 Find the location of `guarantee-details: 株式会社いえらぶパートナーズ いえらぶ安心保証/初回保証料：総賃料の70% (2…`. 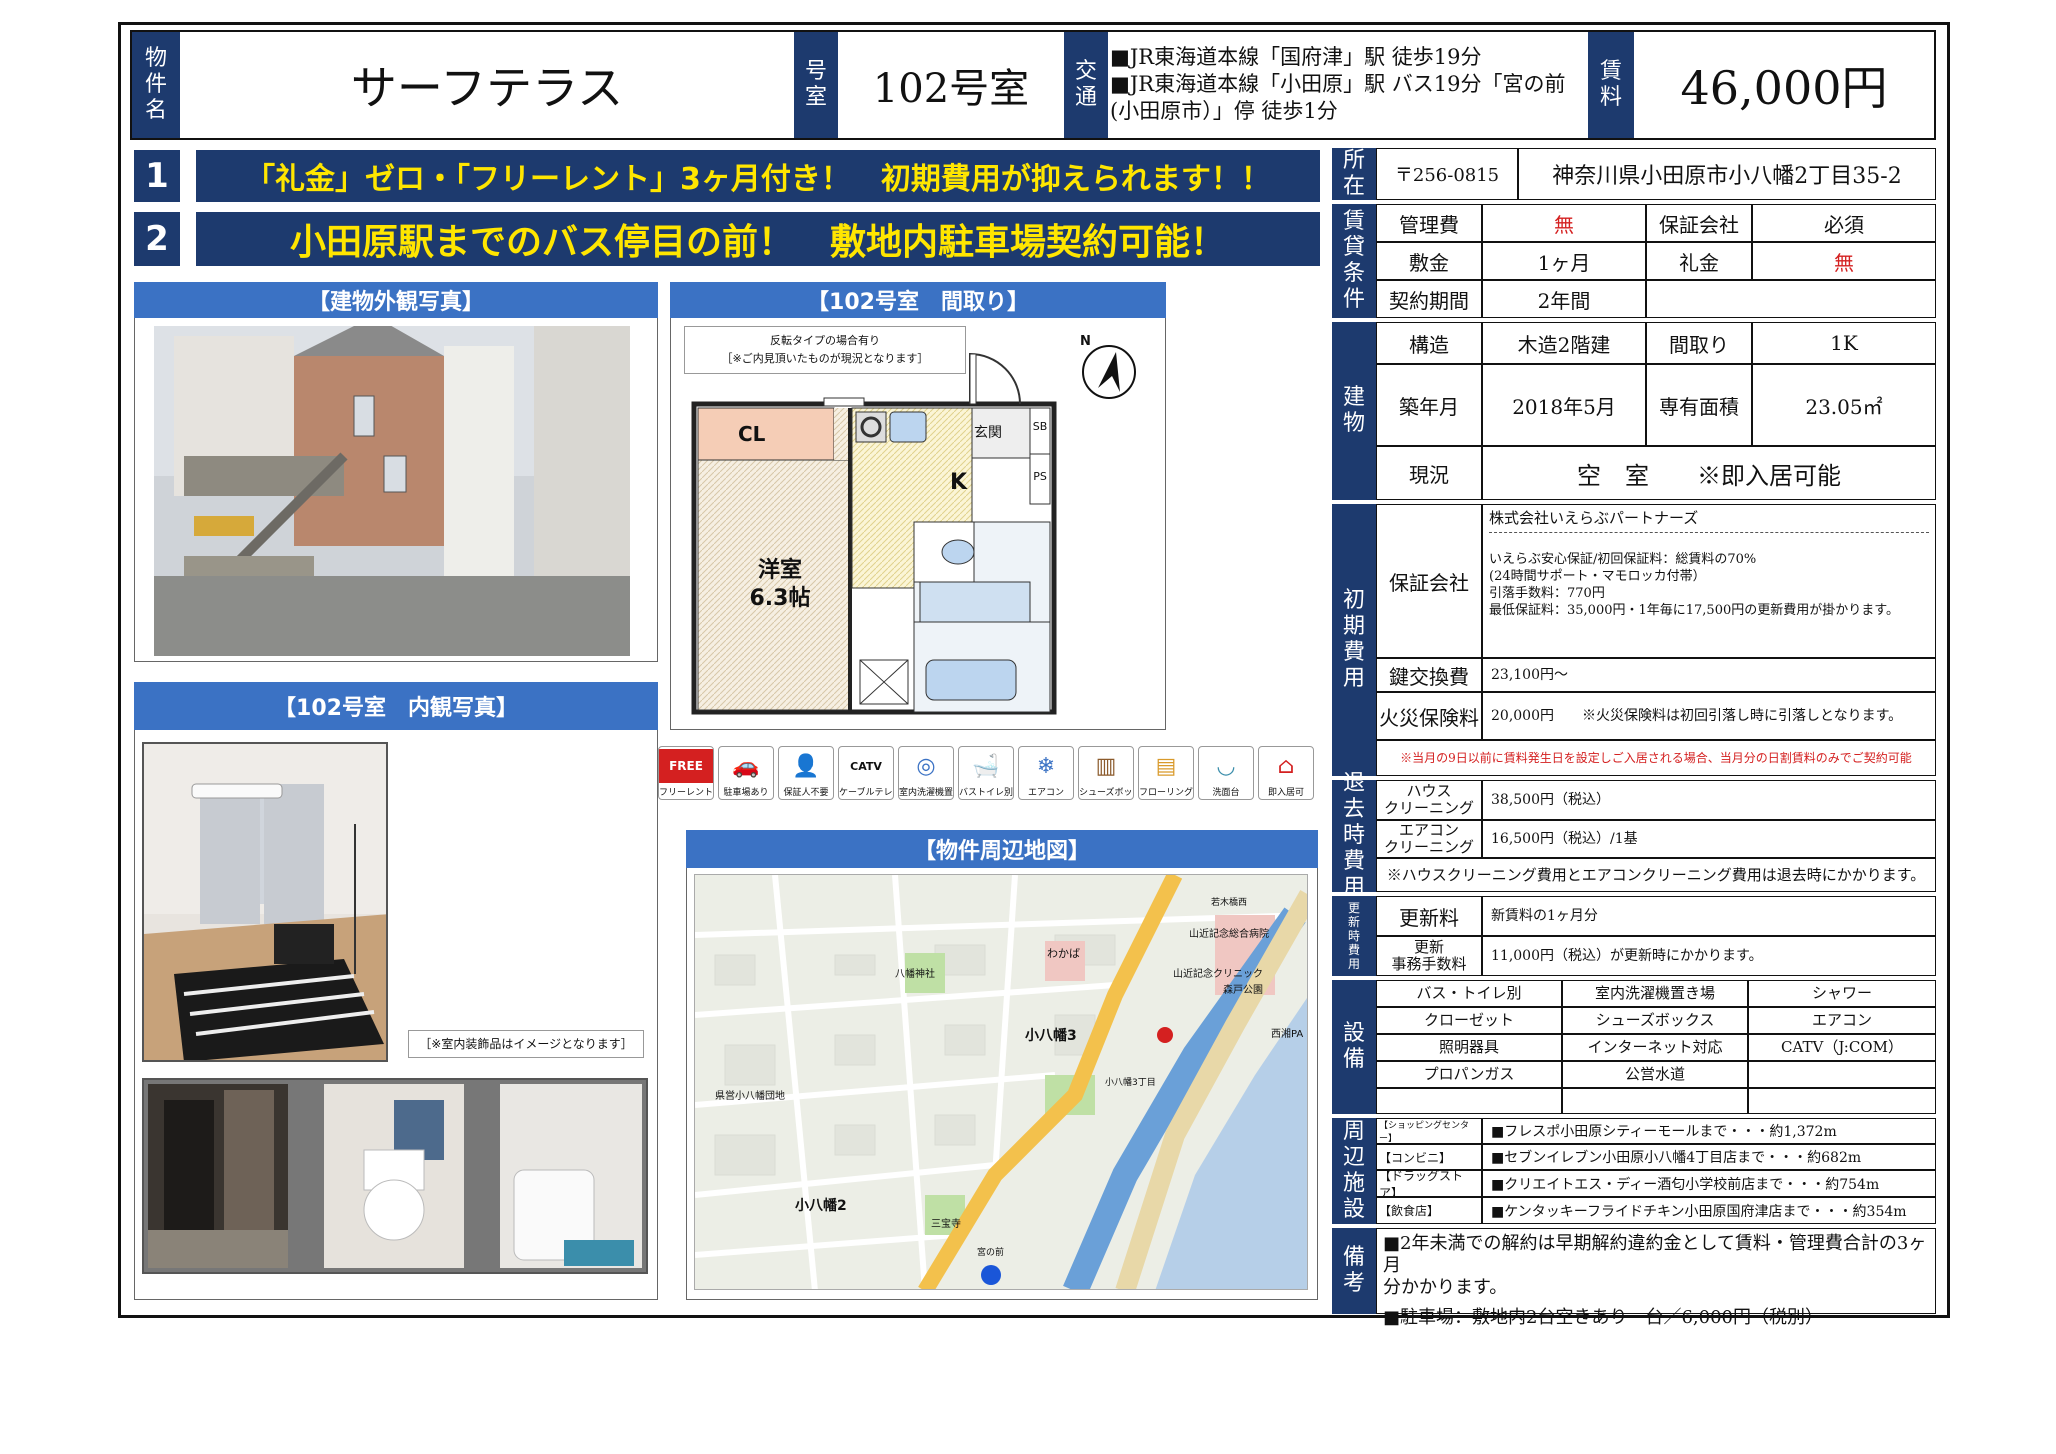

guarantee-details: 株式会社いえらぶパートナーズ いえらぶ安心保証/初回保証料：総賃料の70% (2… is located at coordinates (1709, 581).